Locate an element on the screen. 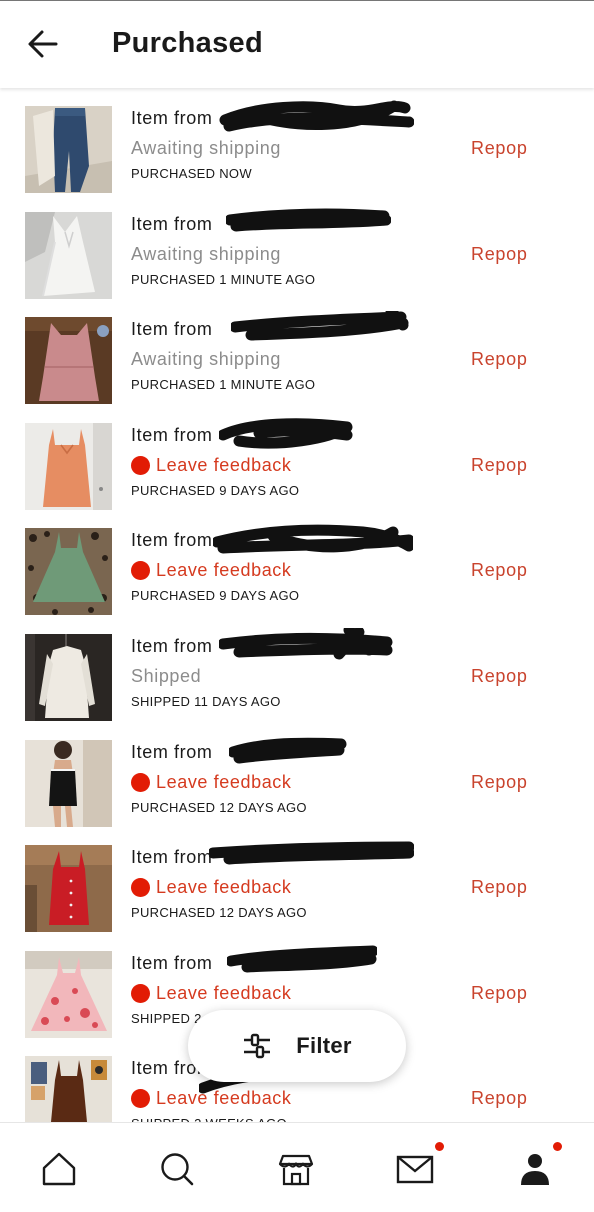 This screenshot has height=1212, width=594. home-icon is located at coordinates (59, 1169).